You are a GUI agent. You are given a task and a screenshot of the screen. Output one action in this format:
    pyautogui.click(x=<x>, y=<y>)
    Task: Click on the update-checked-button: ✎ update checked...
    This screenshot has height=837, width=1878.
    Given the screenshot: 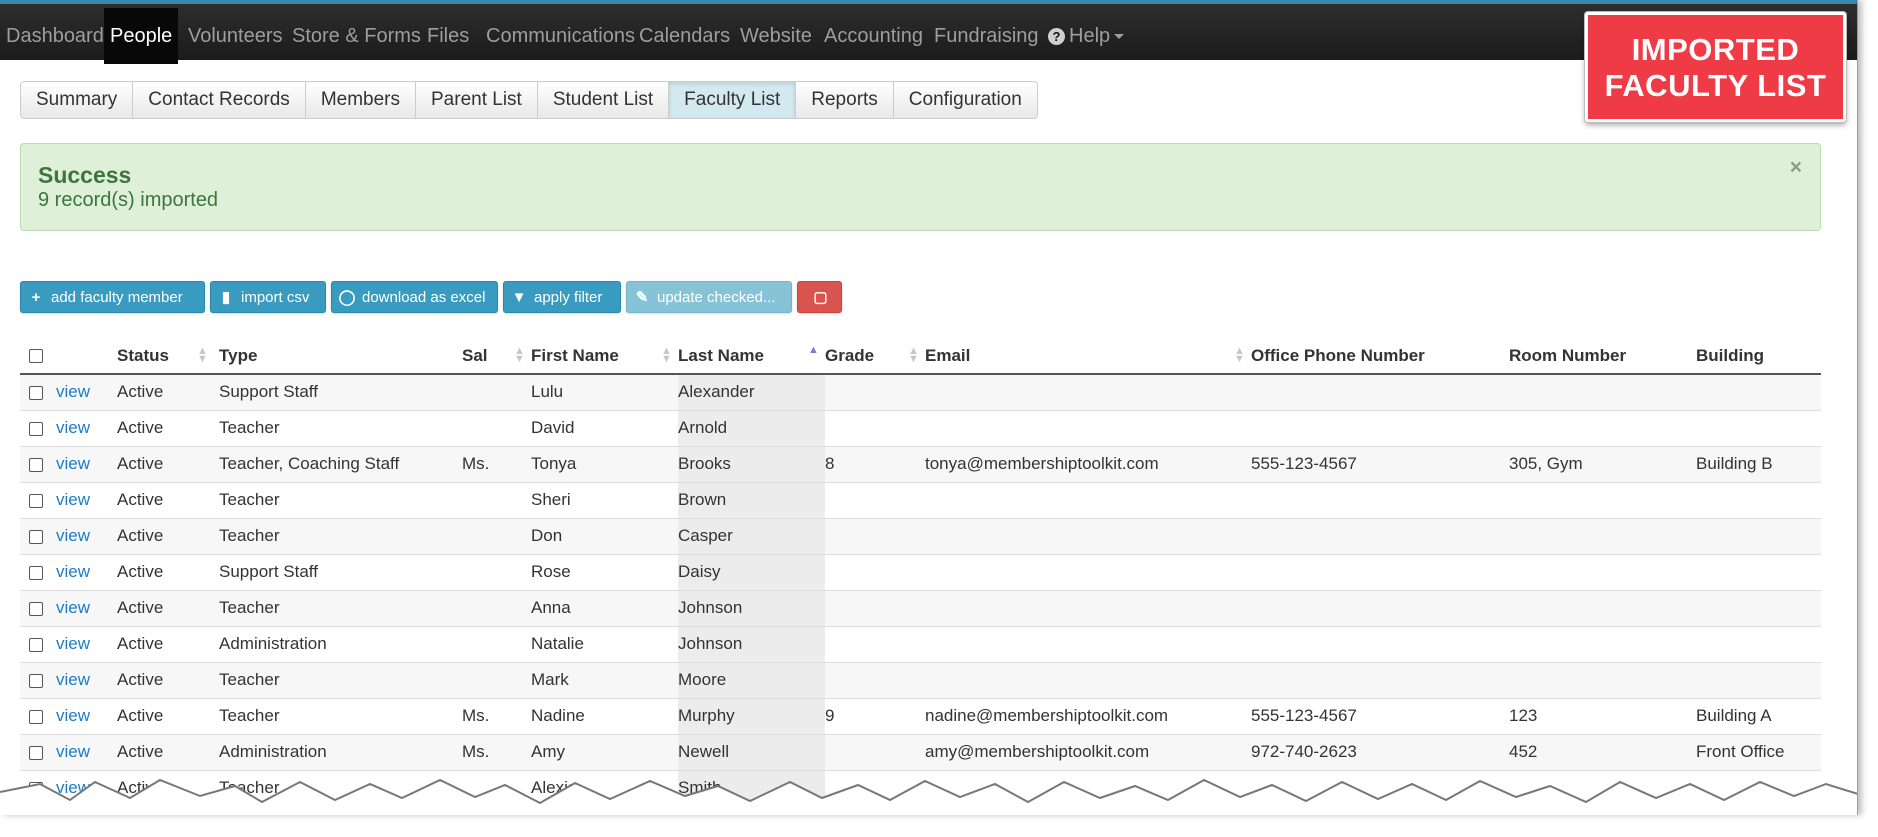 What is the action you would take?
    pyautogui.click(x=709, y=297)
    